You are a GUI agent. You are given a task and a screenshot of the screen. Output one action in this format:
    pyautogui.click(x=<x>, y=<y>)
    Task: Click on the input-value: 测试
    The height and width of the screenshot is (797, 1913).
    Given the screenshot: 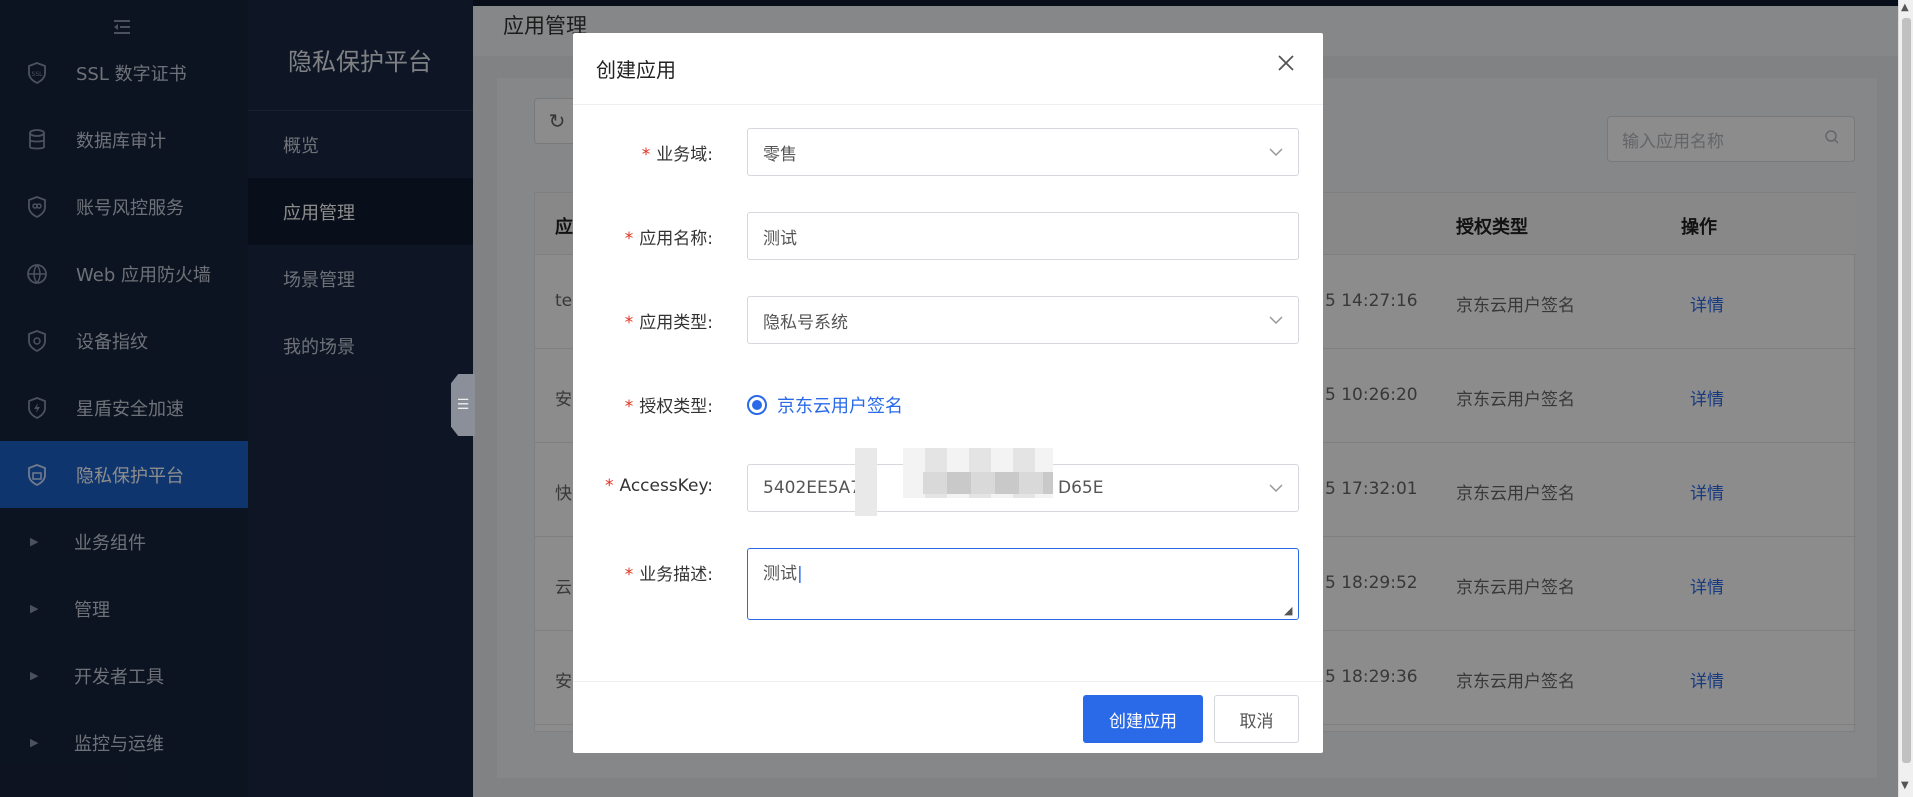 What is the action you would take?
    pyautogui.click(x=780, y=238)
    